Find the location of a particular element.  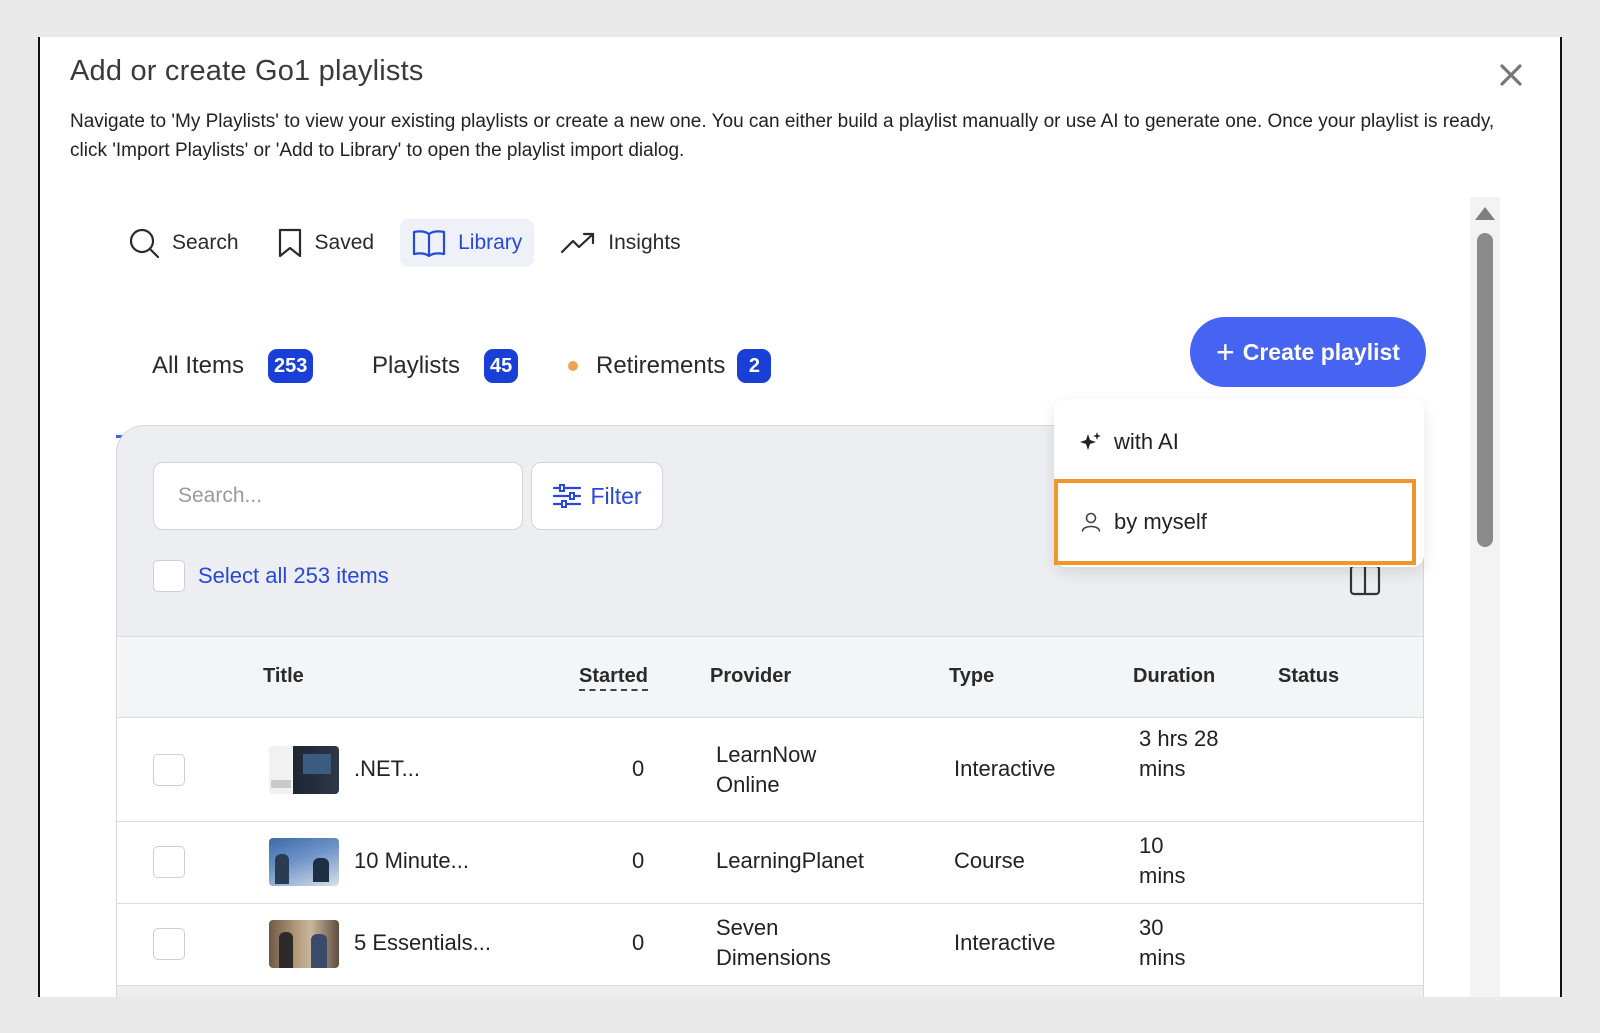

header-started: Started is located at coordinates (613, 678).